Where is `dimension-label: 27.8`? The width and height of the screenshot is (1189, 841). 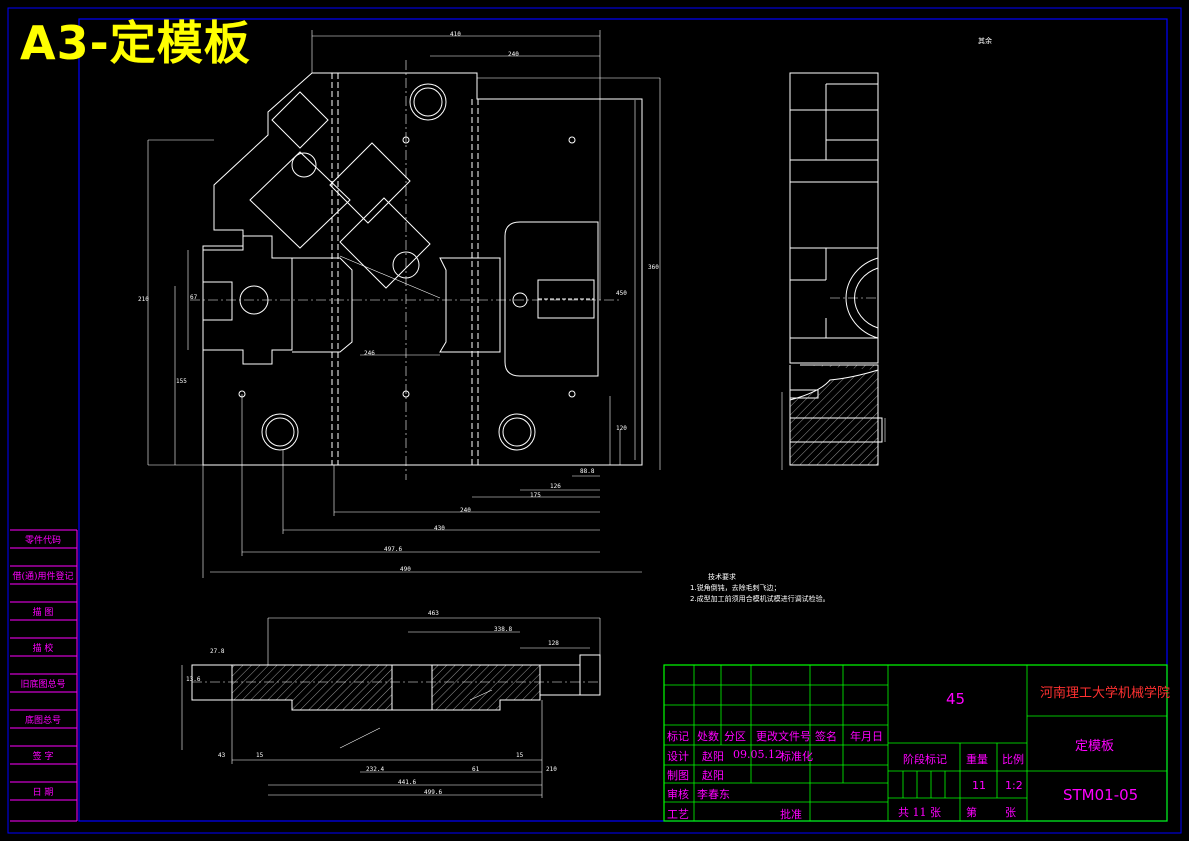 dimension-label: 27.8 is located at coordinates (217, 651).